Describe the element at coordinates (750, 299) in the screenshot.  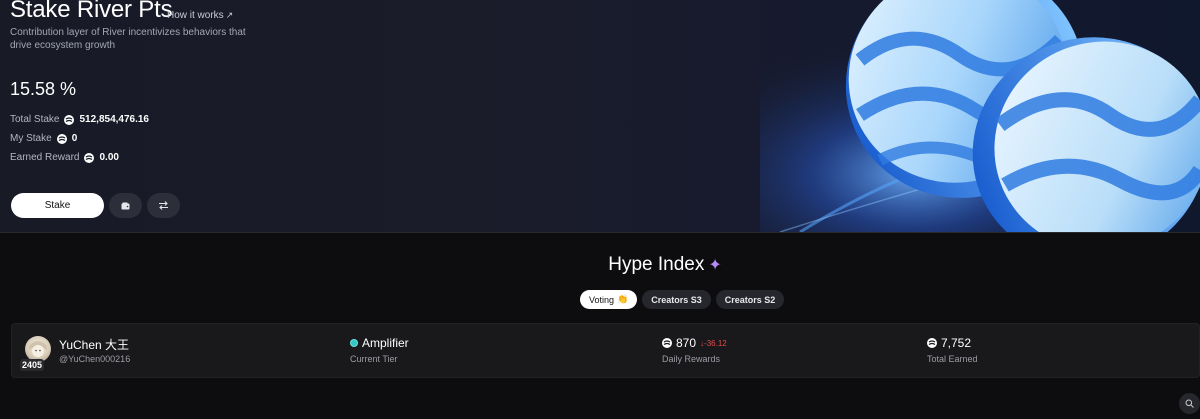
I see `tab-creators-s2: Creators S2` at that location.